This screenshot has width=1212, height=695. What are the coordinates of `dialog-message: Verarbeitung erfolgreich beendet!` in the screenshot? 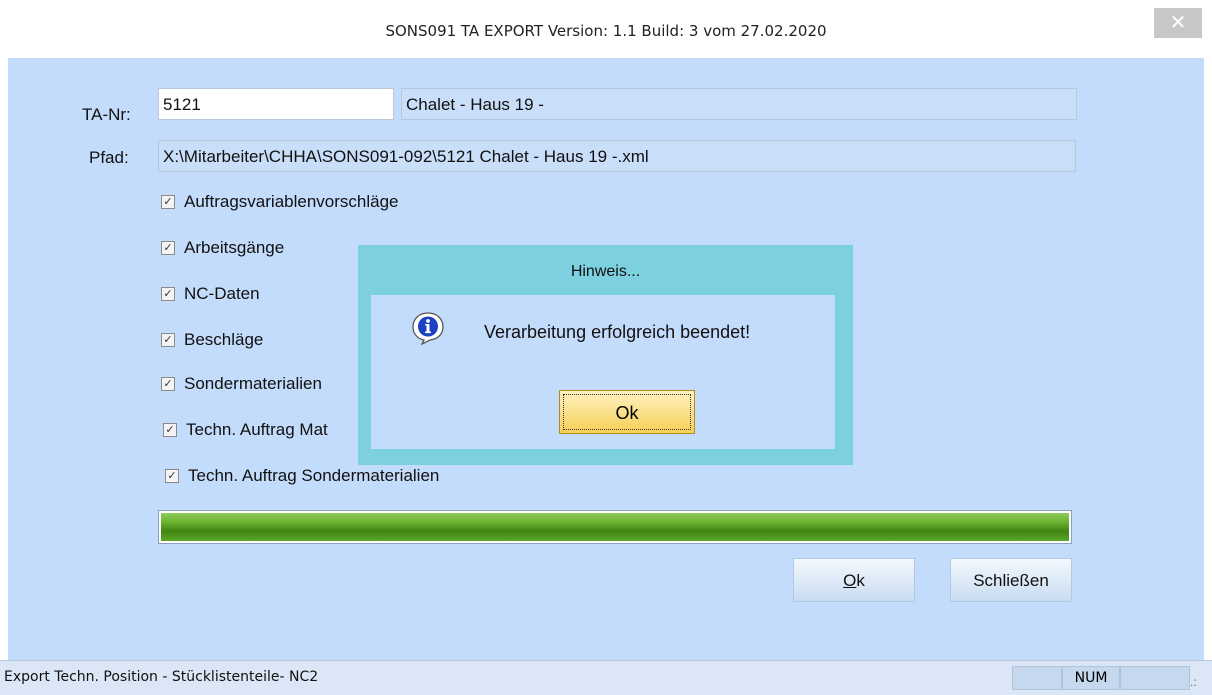 It's located at (617, 332).